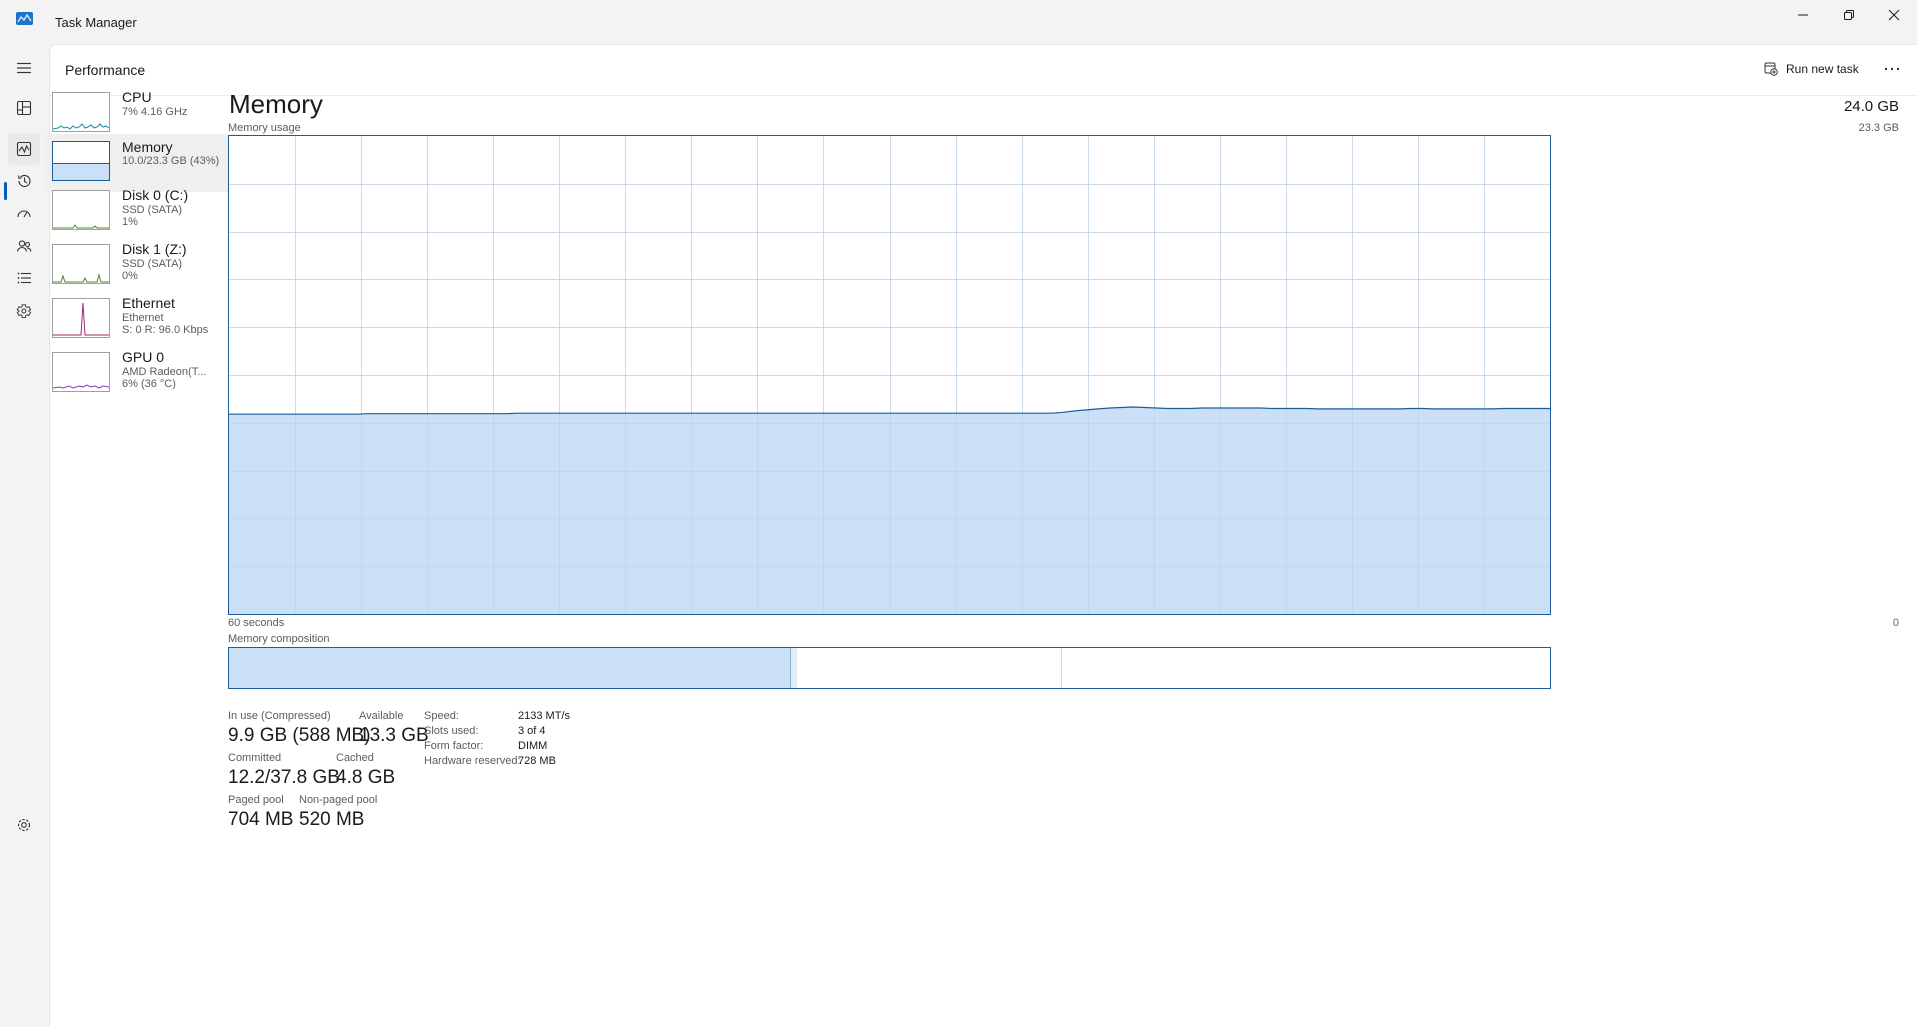  I want to click on committed-label: Committed, so click(255, 758).